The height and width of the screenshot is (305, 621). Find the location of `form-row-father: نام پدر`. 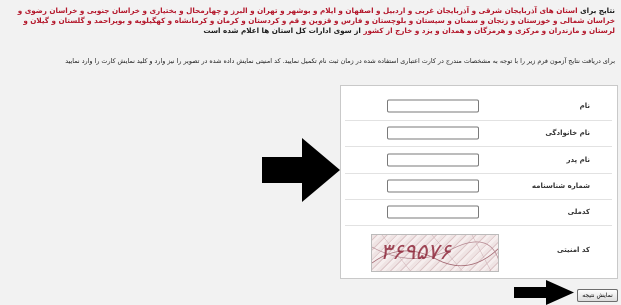

form-row-father: نام پدر is located at coordinates (478, 160).